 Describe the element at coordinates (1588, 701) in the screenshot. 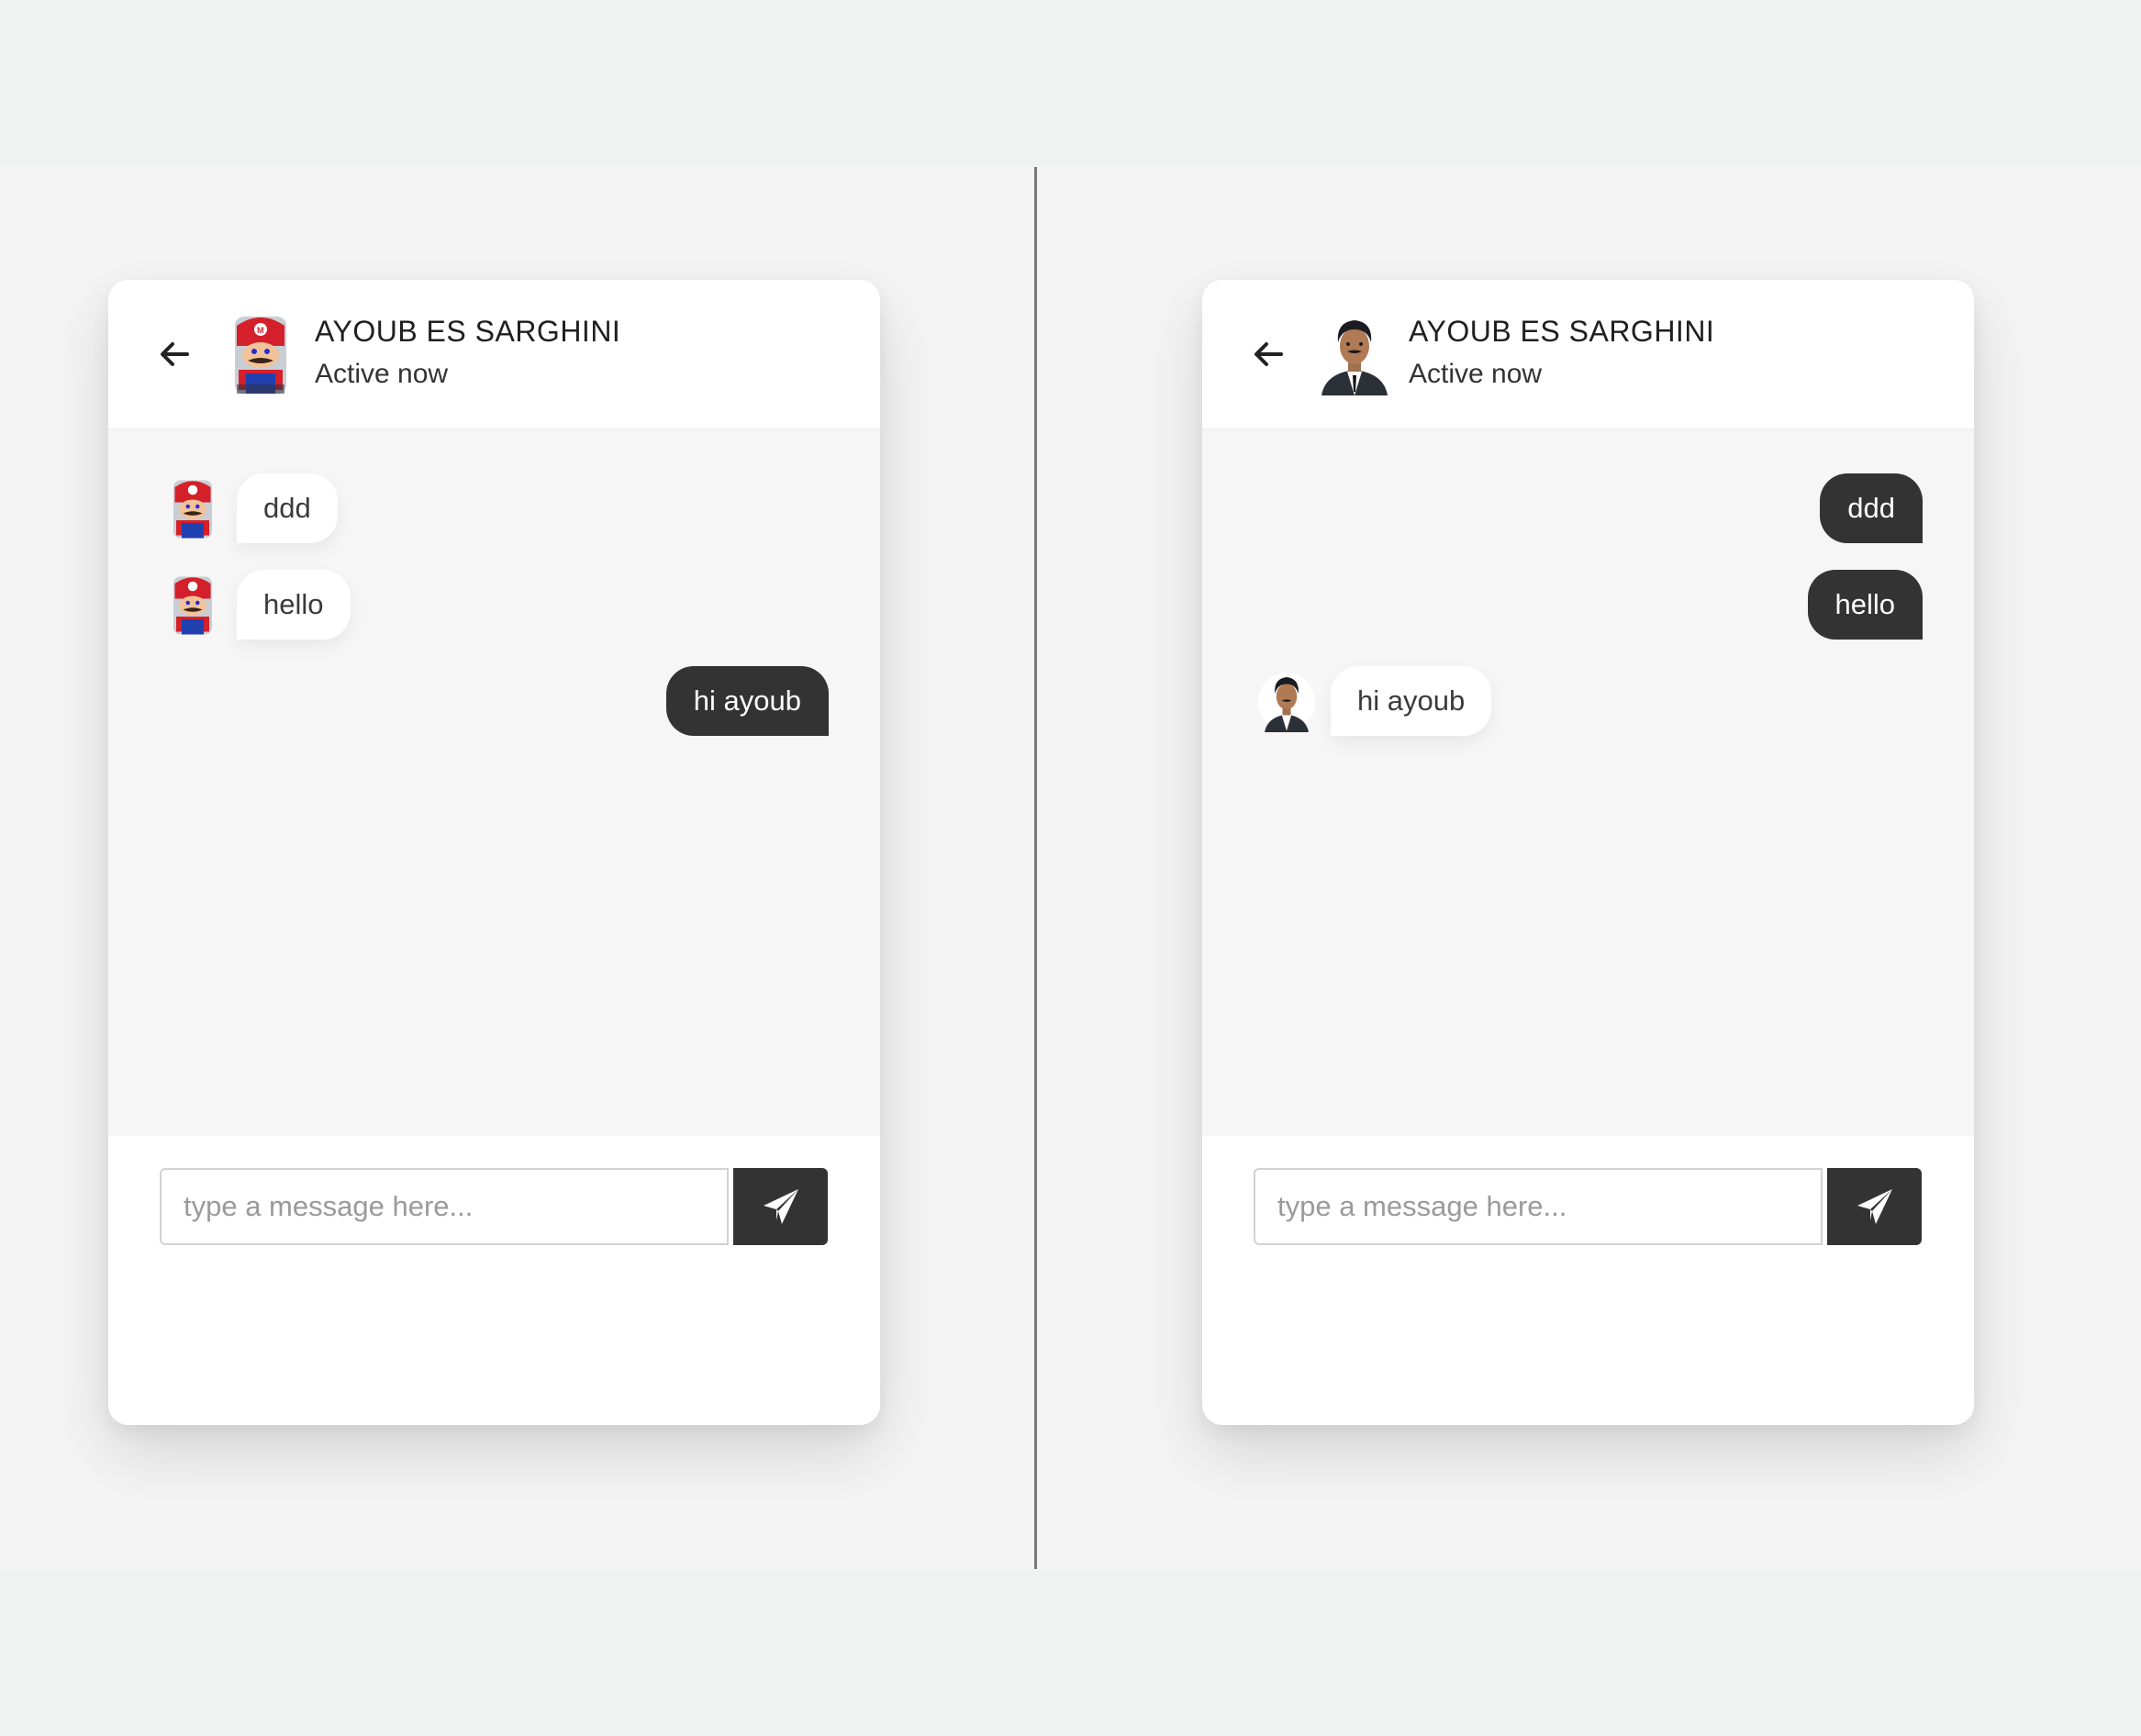

I see `message-incoming: hi ayoub` at that location.